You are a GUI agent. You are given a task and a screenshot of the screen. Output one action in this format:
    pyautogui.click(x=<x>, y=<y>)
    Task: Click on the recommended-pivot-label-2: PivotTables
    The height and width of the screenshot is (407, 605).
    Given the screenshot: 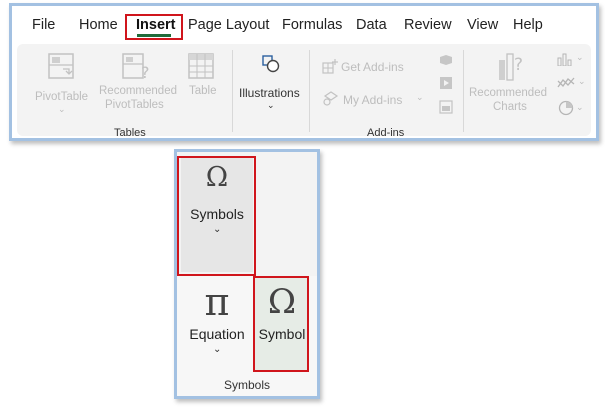 What is the action you would take?
    pyautogui.click(x=134, y=105)
    